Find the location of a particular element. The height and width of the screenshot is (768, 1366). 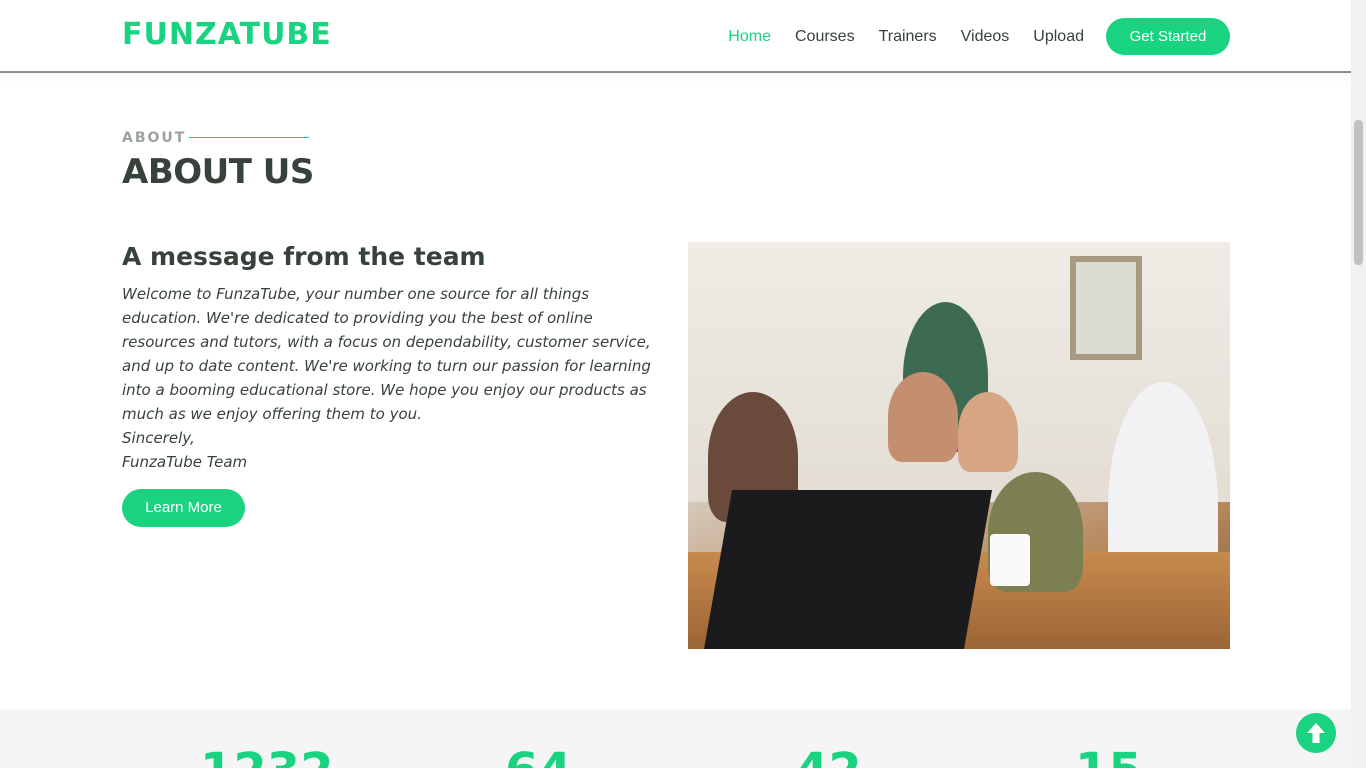

message-title: A message from the team is located at coordinates (304, 256).